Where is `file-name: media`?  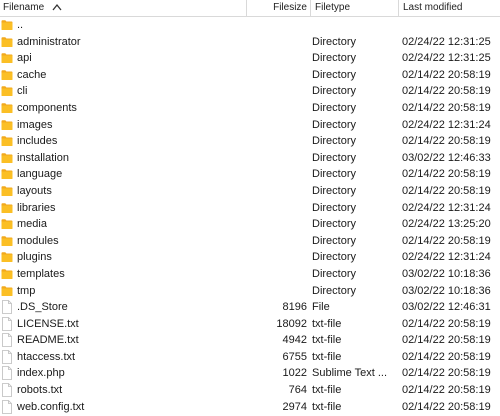 file-name: media is located at coordinates (32, 224).